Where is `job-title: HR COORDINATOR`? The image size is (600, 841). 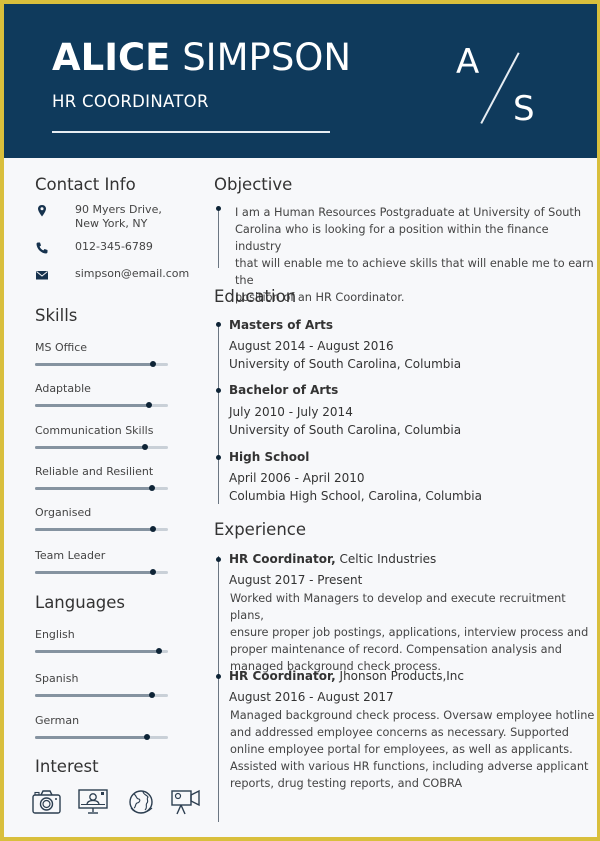 job-title: HR COORDINATOR is located at coordinates (130, 101).